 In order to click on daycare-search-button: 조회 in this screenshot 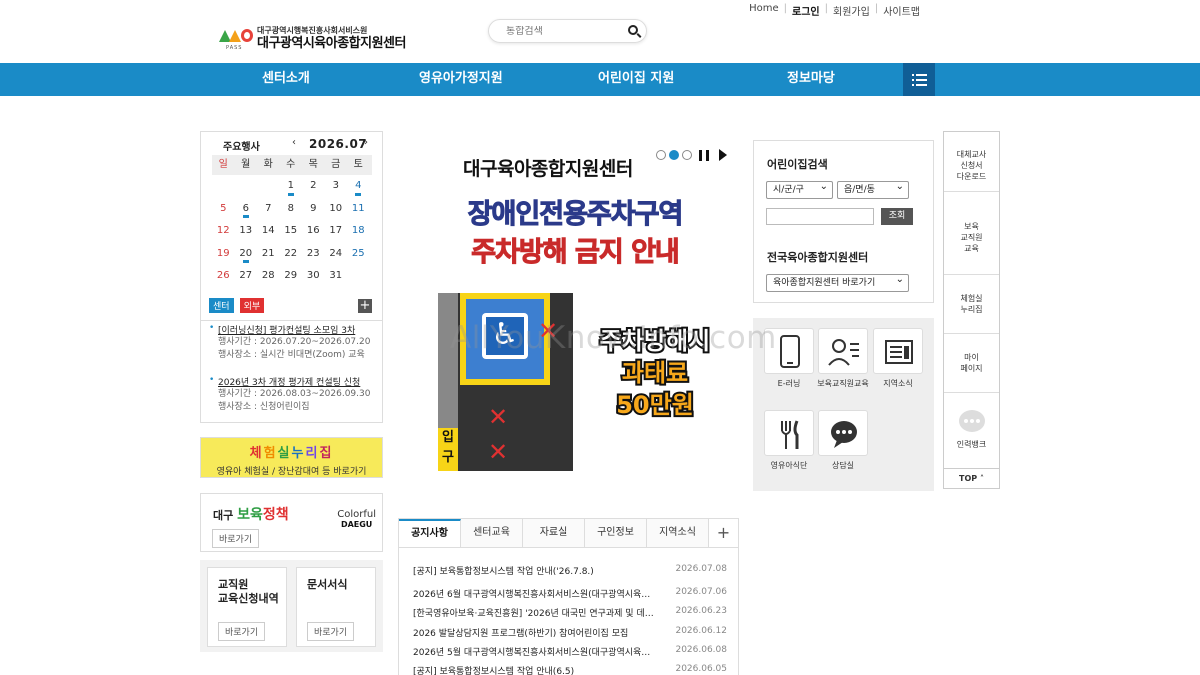, I will do `click(897, 216)`.